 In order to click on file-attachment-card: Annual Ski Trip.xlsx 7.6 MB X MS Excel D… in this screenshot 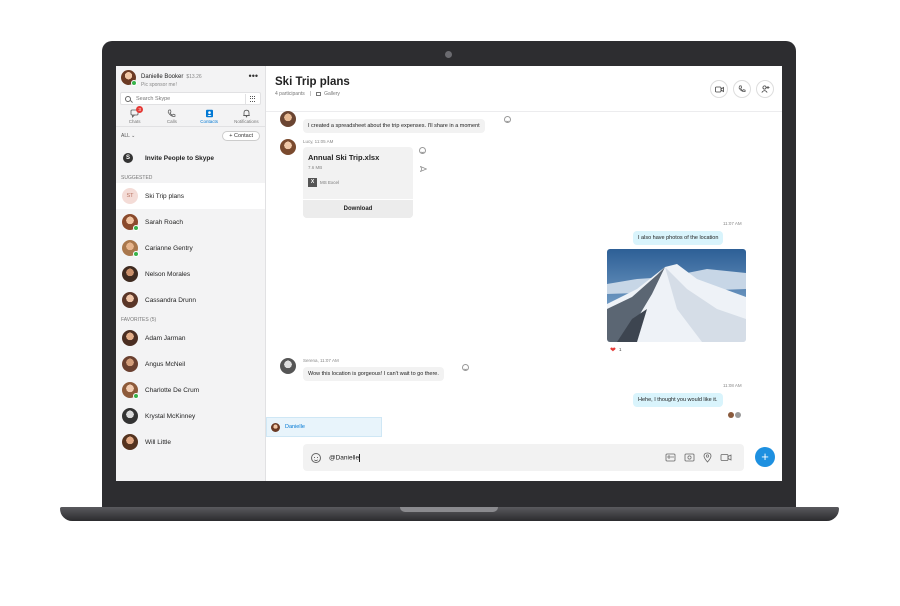, I will do `click(358, 182)`.